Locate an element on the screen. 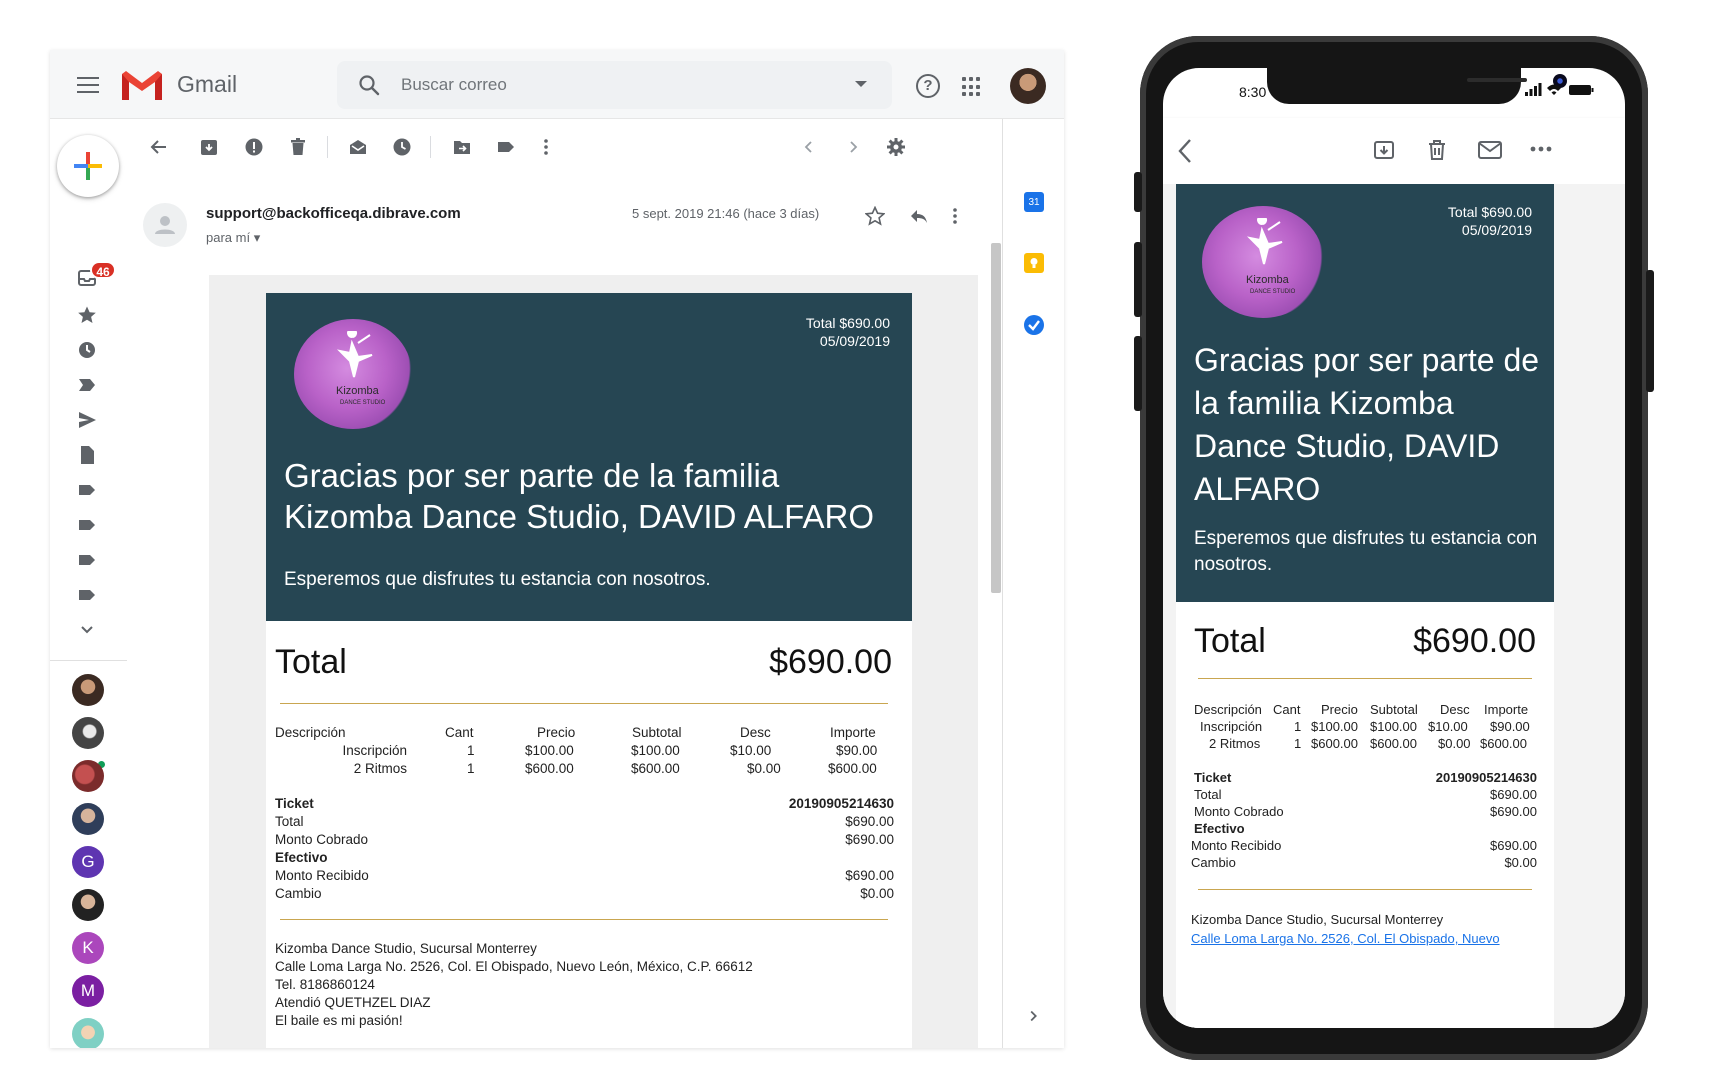 This screenshot has height=1085, width=1721. recipient-details: para mí ▾ is located at coordinates (233, 238).